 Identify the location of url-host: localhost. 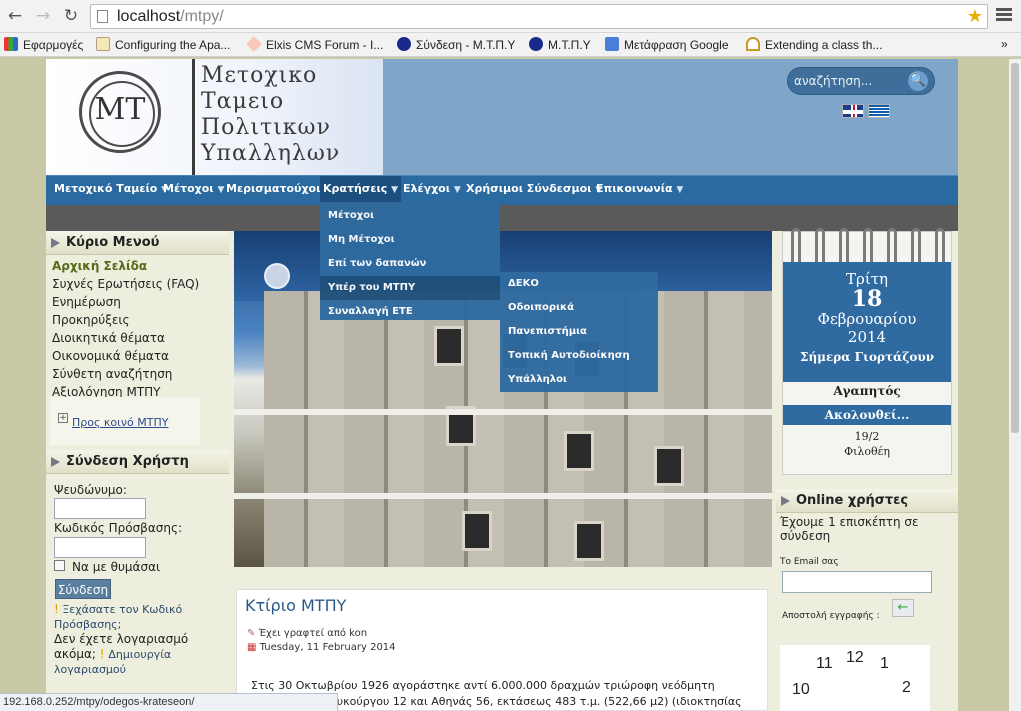
(149, 16).